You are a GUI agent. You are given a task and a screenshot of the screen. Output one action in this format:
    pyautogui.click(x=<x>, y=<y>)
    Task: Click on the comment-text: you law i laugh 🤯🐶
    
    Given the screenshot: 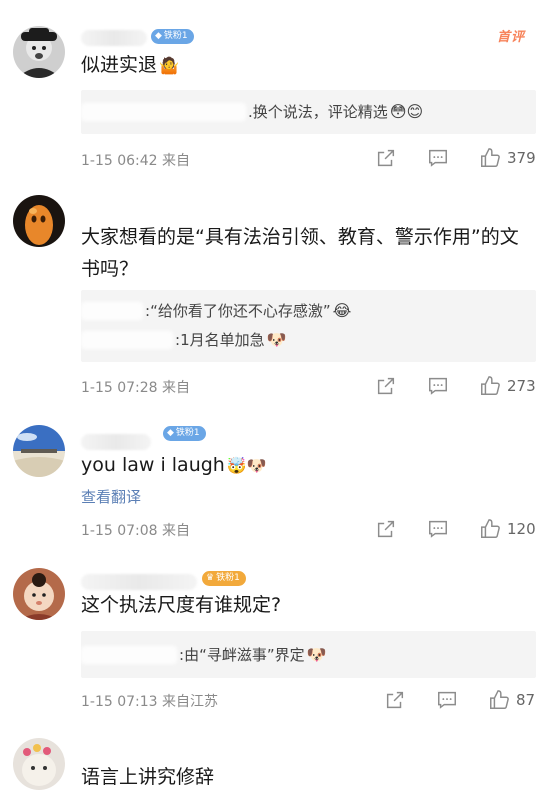 What is the action you would take?
    pyautogui.click(x=174, y=465)
    